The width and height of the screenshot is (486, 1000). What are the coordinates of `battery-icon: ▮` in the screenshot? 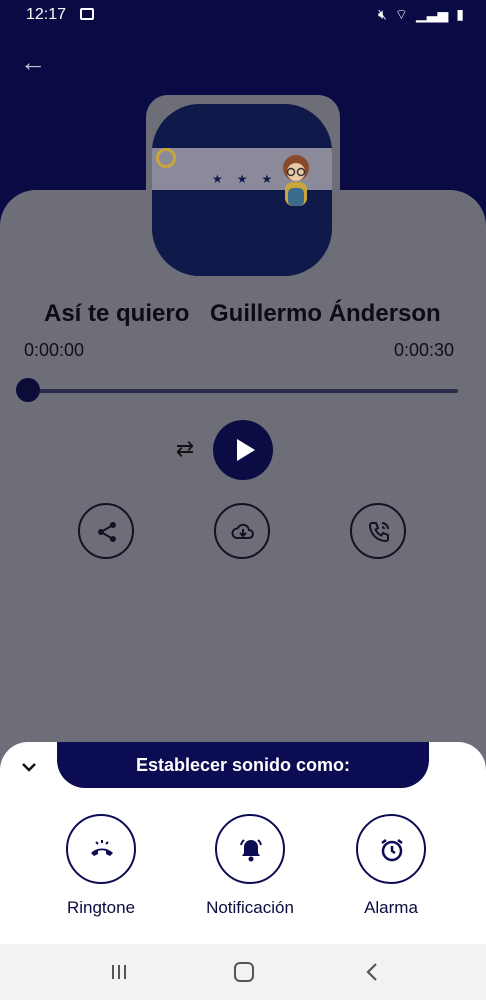 It's located at (460, 14).